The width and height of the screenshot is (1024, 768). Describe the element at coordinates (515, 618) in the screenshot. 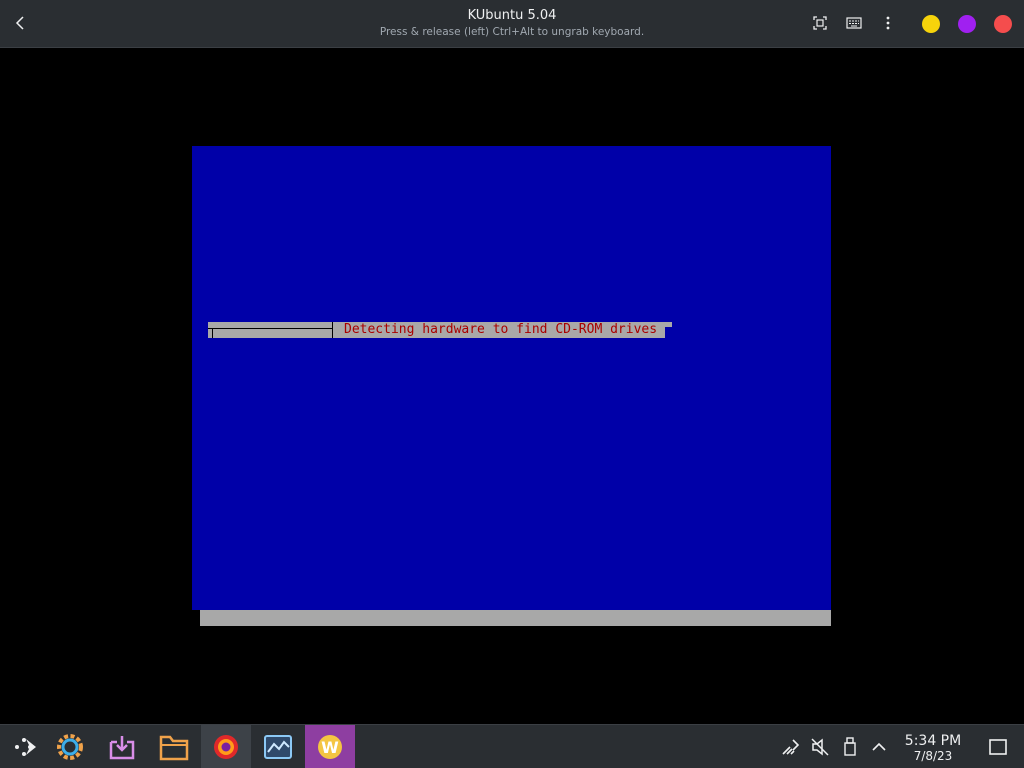

I see `vm-status-shadow` at that location.